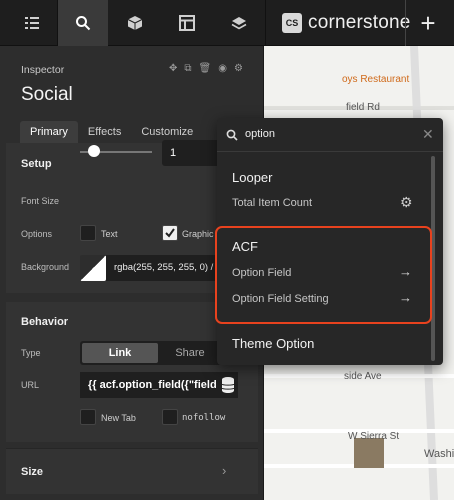  I want to click on brand-name: cornerstone, so click(359, 22).